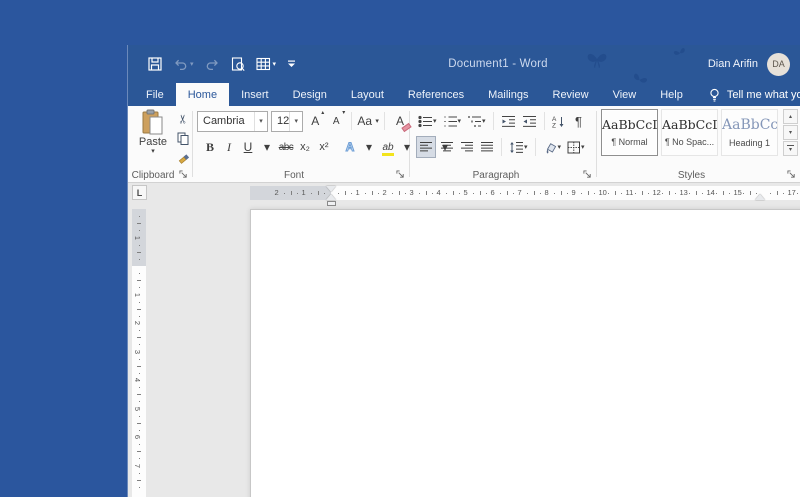 This screenshot has height=497, width=800. What do you see at coordinates (571, 94) in the screenshot?
I see `tab-review: Review` at bounding box center [571, 94].